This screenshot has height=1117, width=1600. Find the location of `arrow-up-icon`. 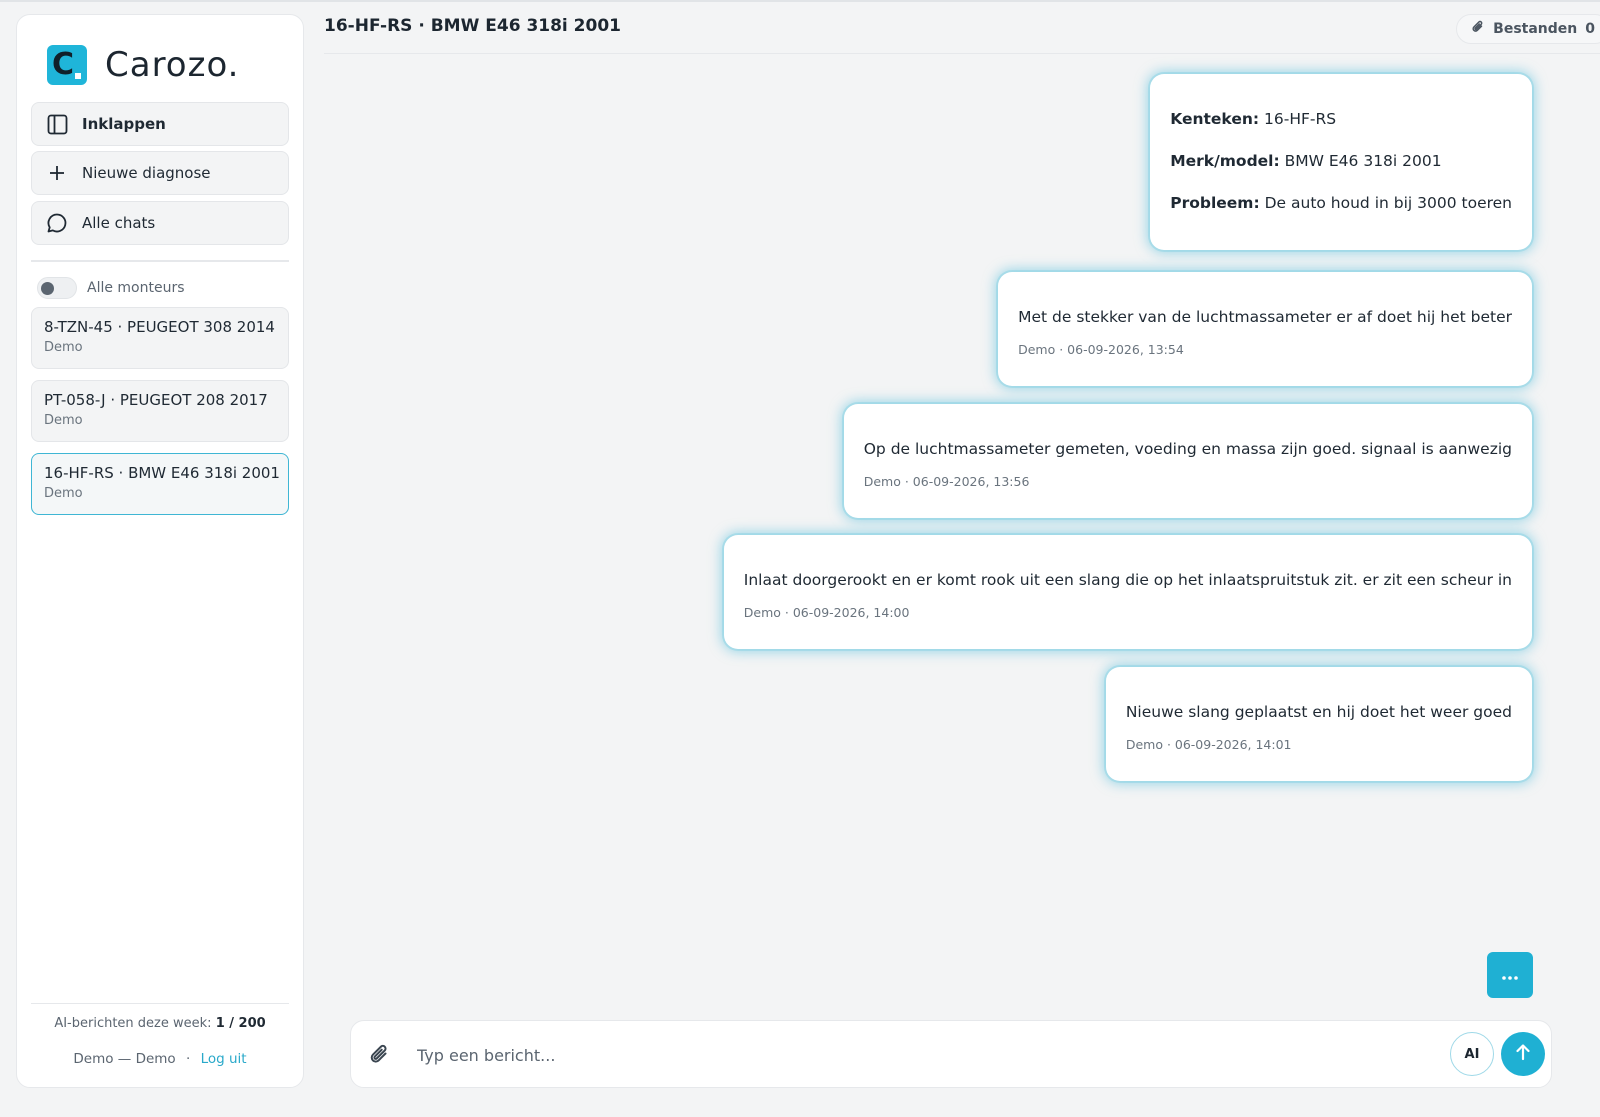

arrow-up-icon is located at coordinates (1523, 1054).